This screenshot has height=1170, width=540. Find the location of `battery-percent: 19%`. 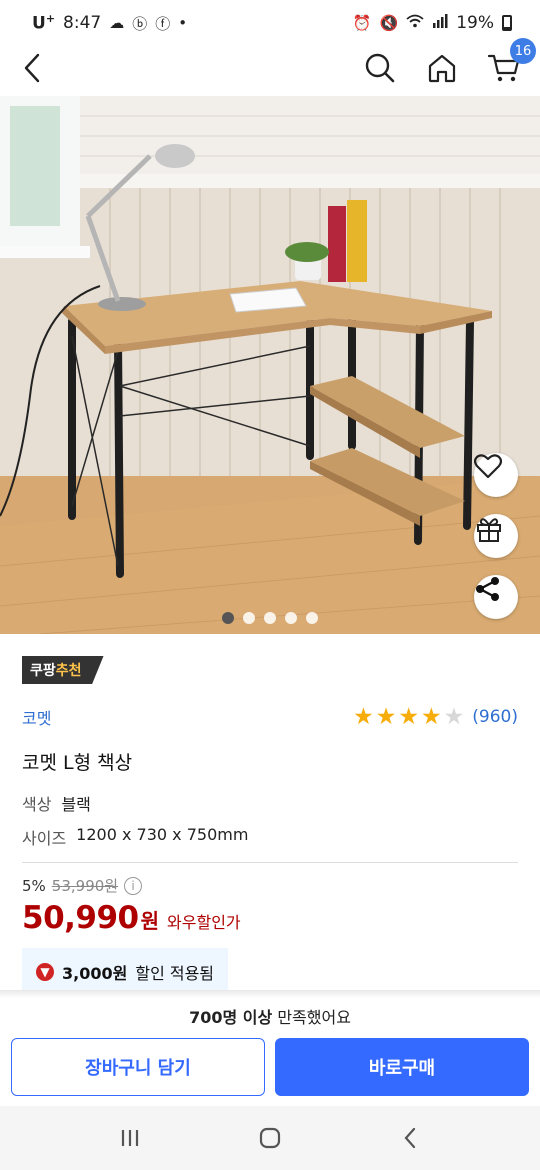

battery-percent: 19% is located at coordinates (475, 23).